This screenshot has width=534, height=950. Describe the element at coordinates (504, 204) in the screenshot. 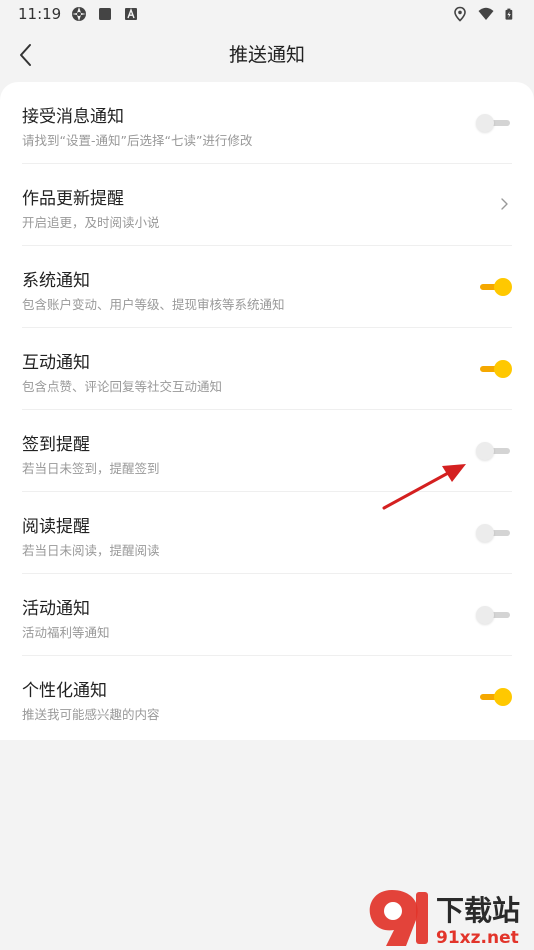

I see `chevron-right-icon` at that location.